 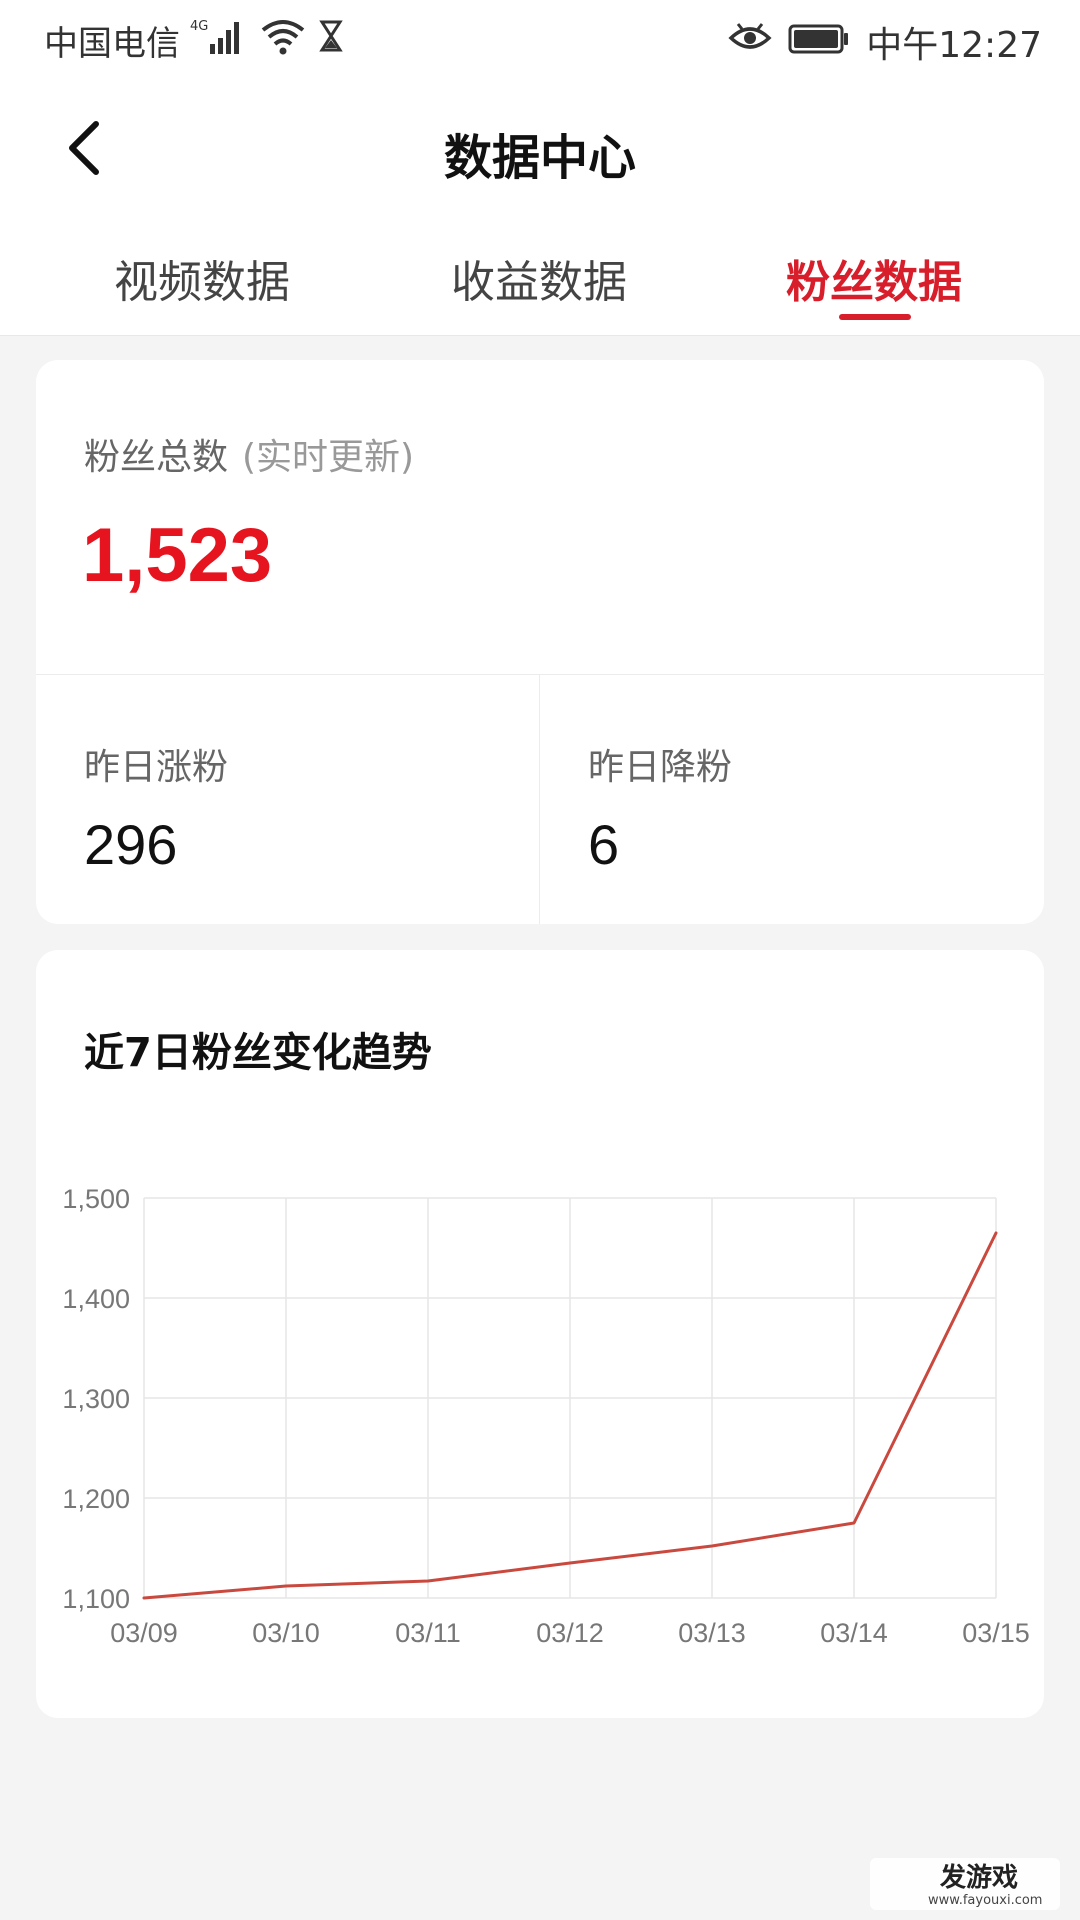 What do you see at coordinates (331, 40) in the screenshot?
I see `hourglass-icon` at bounding box center [331, 40].